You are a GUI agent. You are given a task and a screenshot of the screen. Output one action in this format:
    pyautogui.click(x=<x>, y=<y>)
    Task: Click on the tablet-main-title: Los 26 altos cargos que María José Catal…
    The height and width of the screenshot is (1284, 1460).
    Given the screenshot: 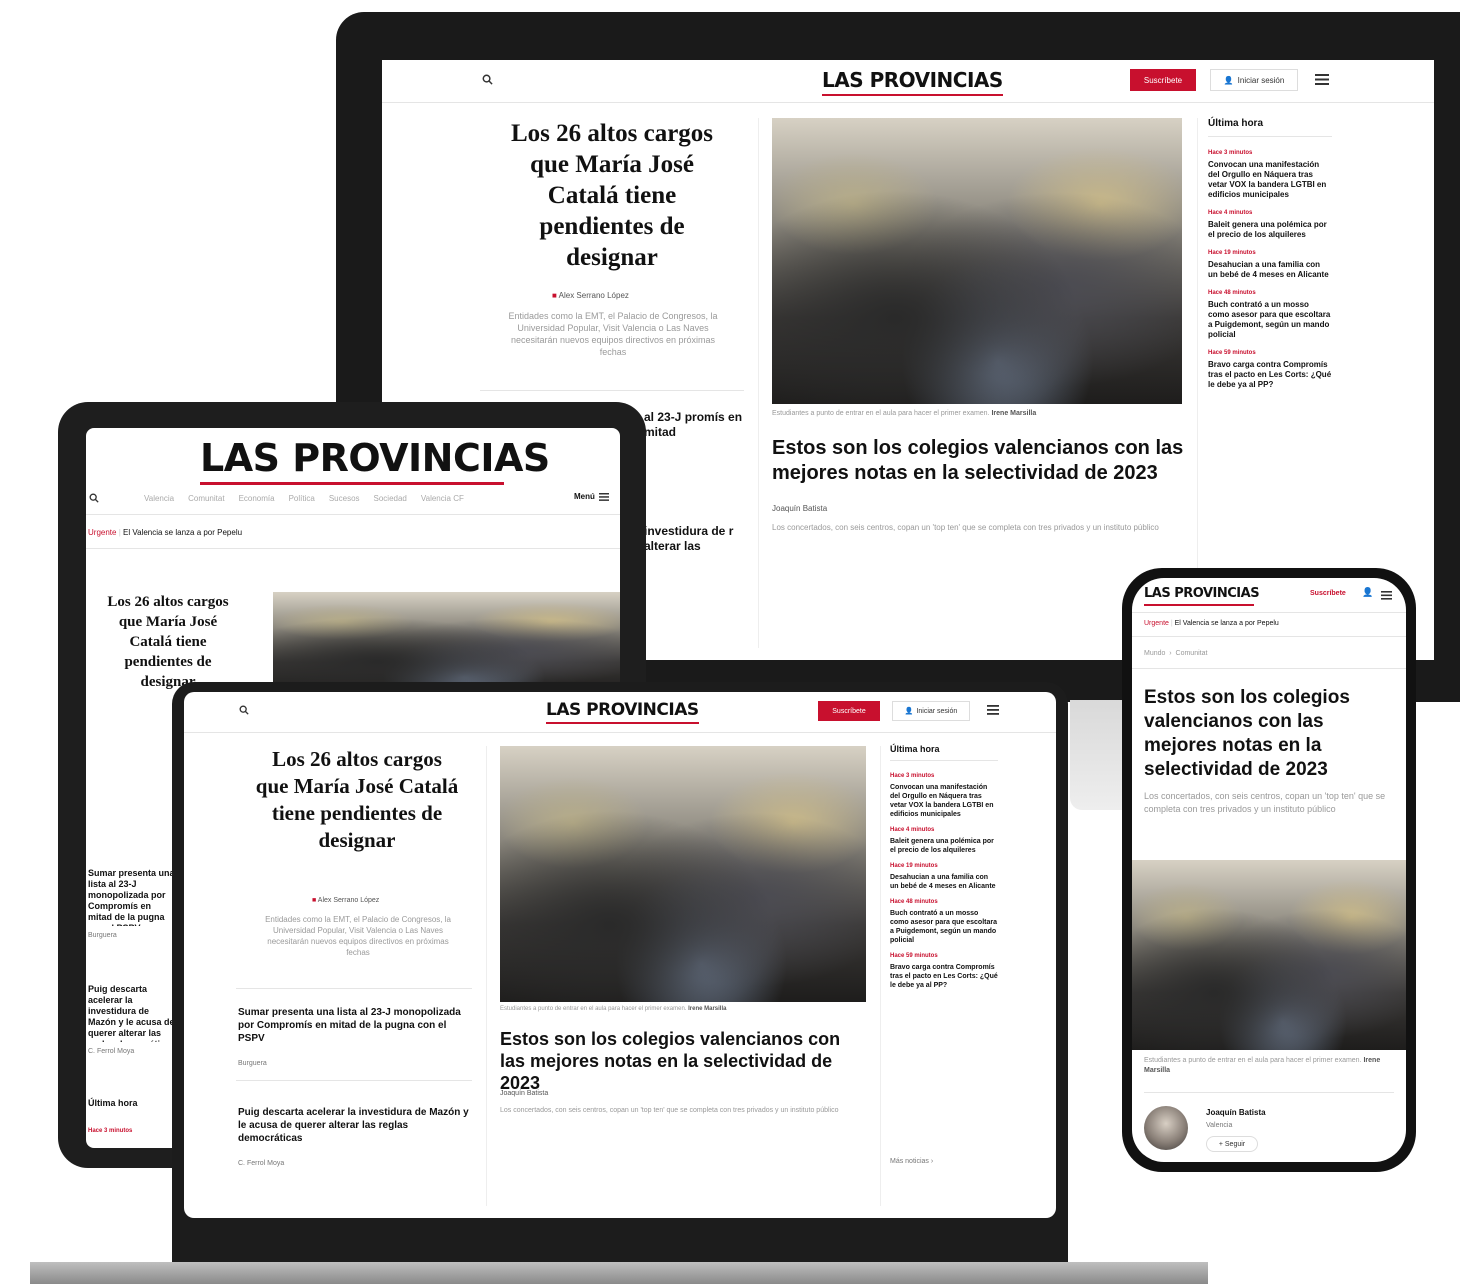 What is the action you would take?
    pyautogui.click(x=168, y=642)
    